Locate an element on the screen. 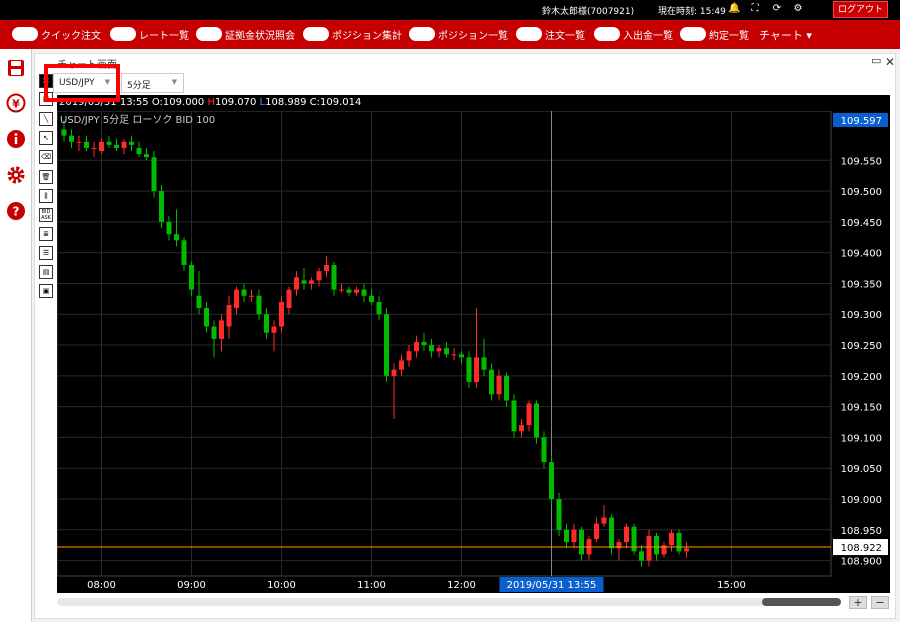 The height and width of the screenshot is (622, 900). eraser-icon: ⌫ is located at coordinates (46, 157).